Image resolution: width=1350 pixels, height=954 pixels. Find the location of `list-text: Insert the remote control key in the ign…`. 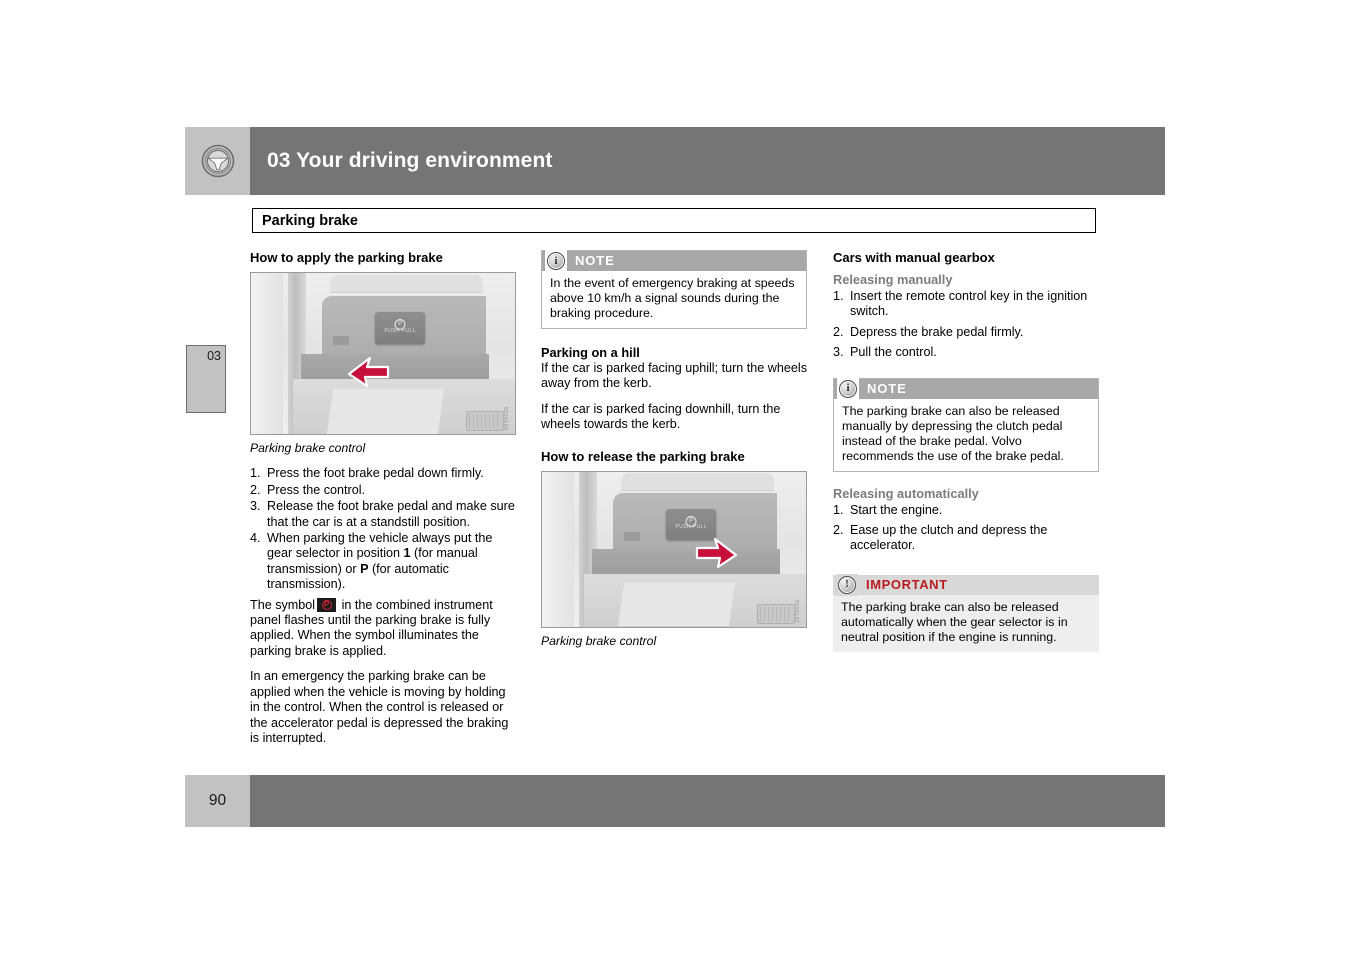

list-text: Insert the remote control key in the ign… is located at coordinates (969, 304).